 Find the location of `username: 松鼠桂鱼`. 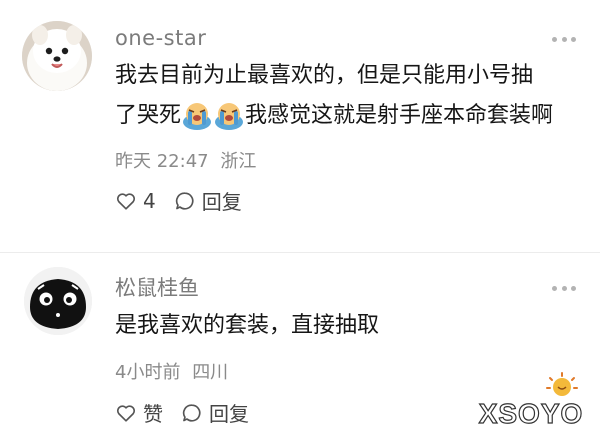

username: 松鼠桂鱼 is located at coordinates (157, 287).